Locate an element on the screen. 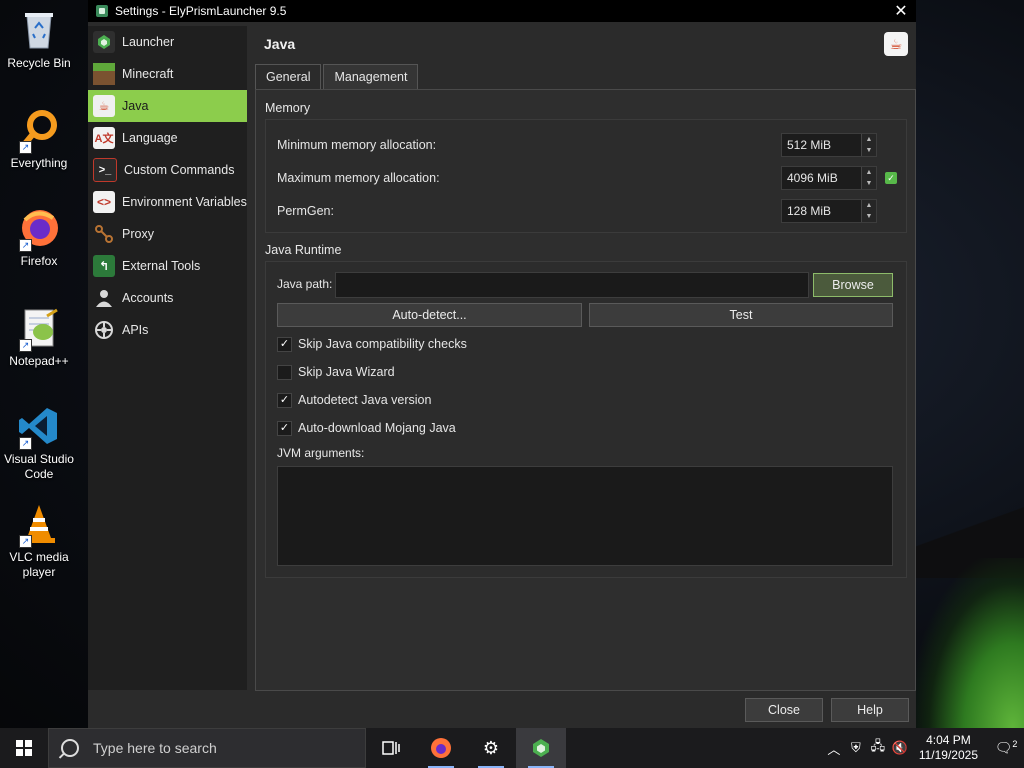  volume-muted-icon: 🔇 is located at coordinates (900, 748).